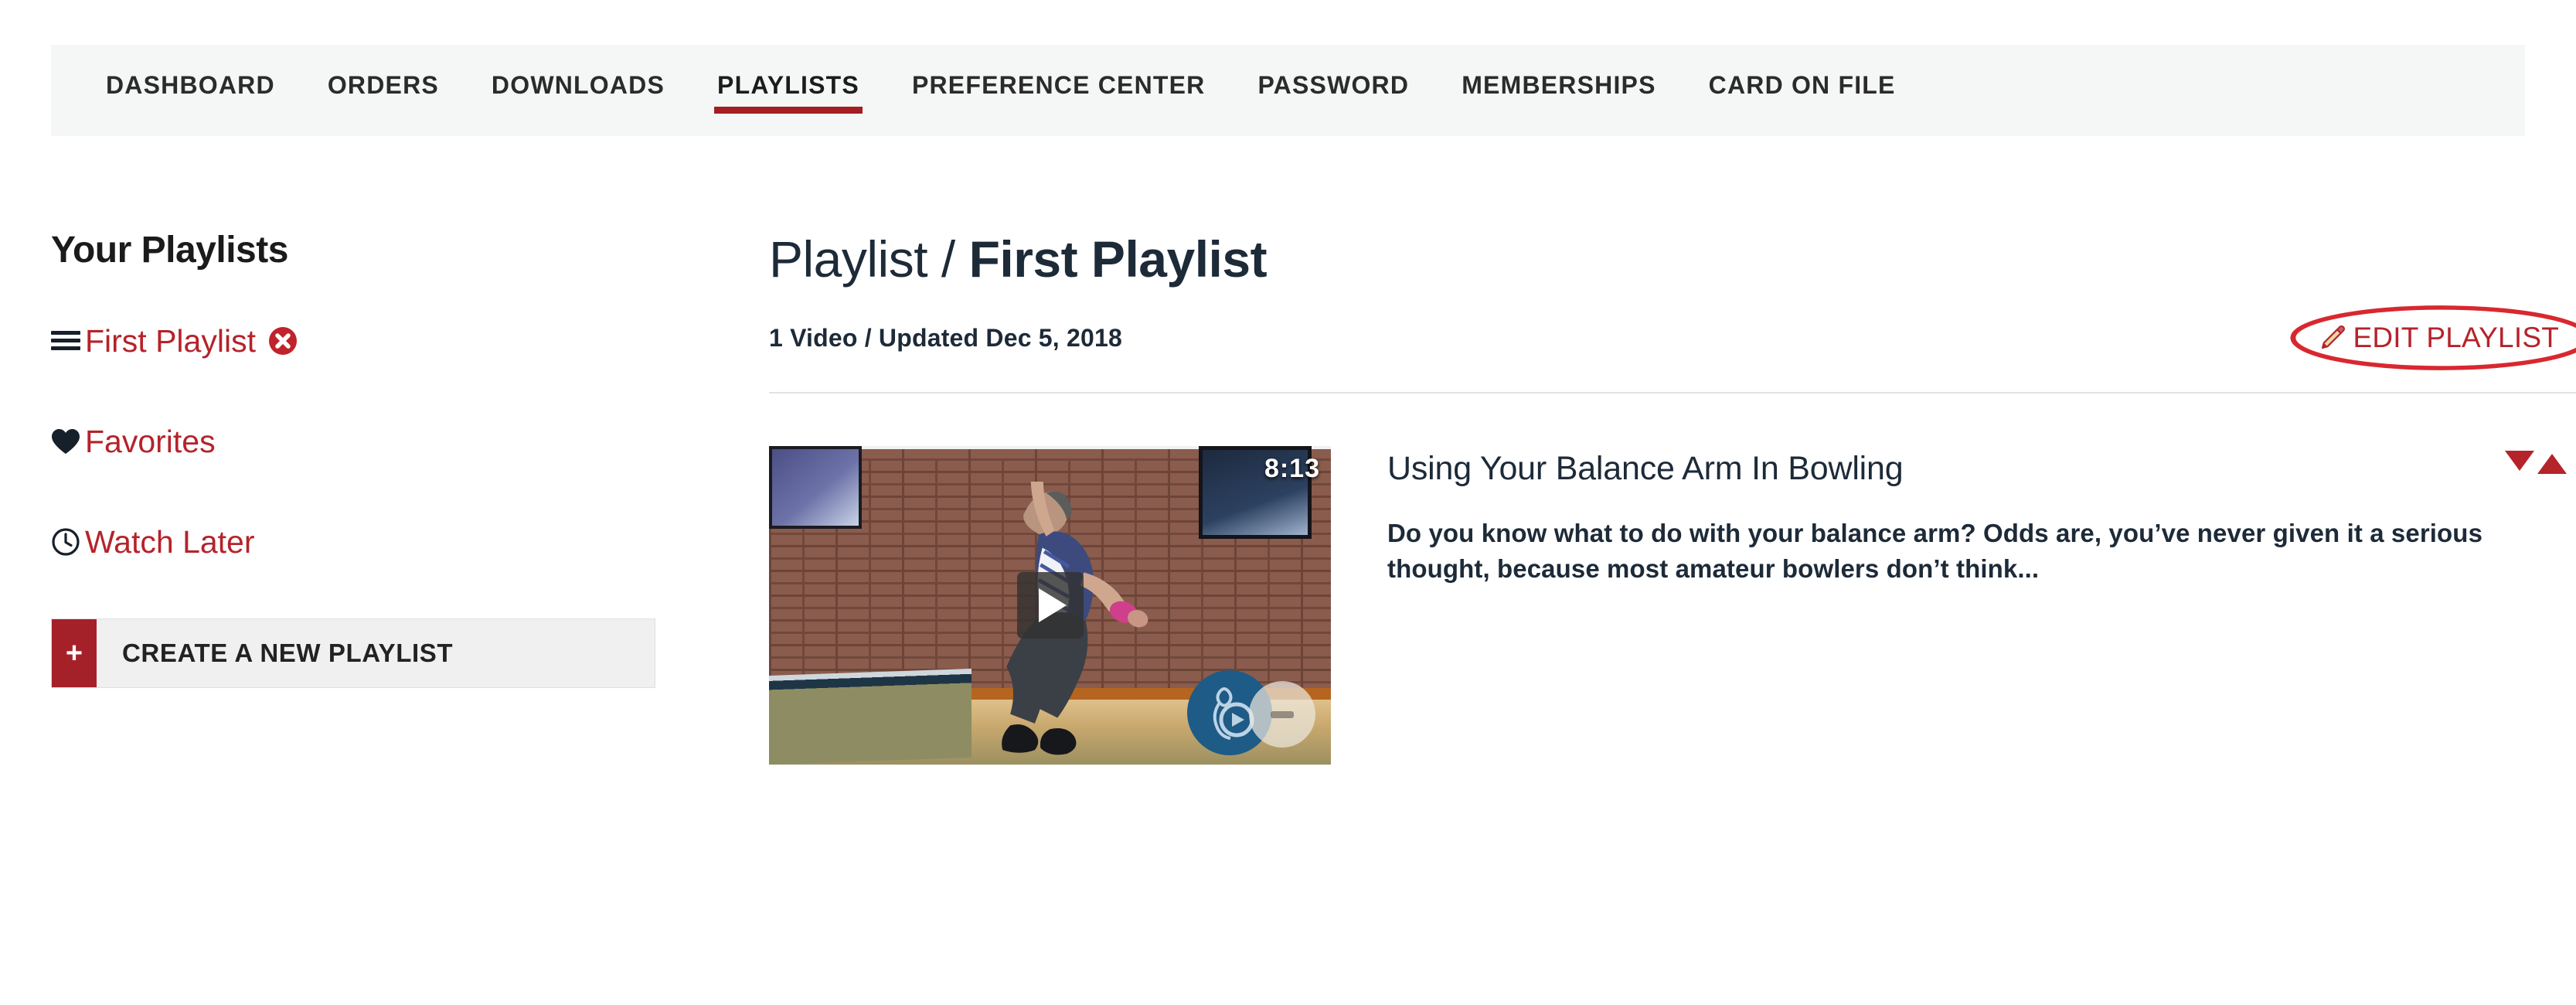  What do you see at coordinates (815, 488) in the screenshot?
I see `thumbnail-poster-left` at bounding box center [815, 488].